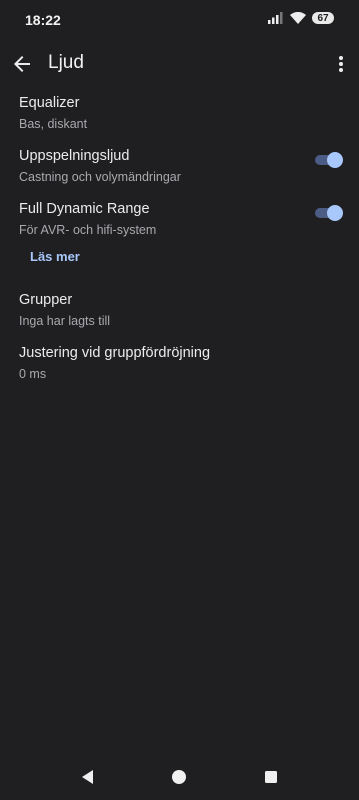  Describe the element at coordinates (181, 113) in the screenshot. I see `setting-equalizer: Equalizer Bas, diskant` at that location.